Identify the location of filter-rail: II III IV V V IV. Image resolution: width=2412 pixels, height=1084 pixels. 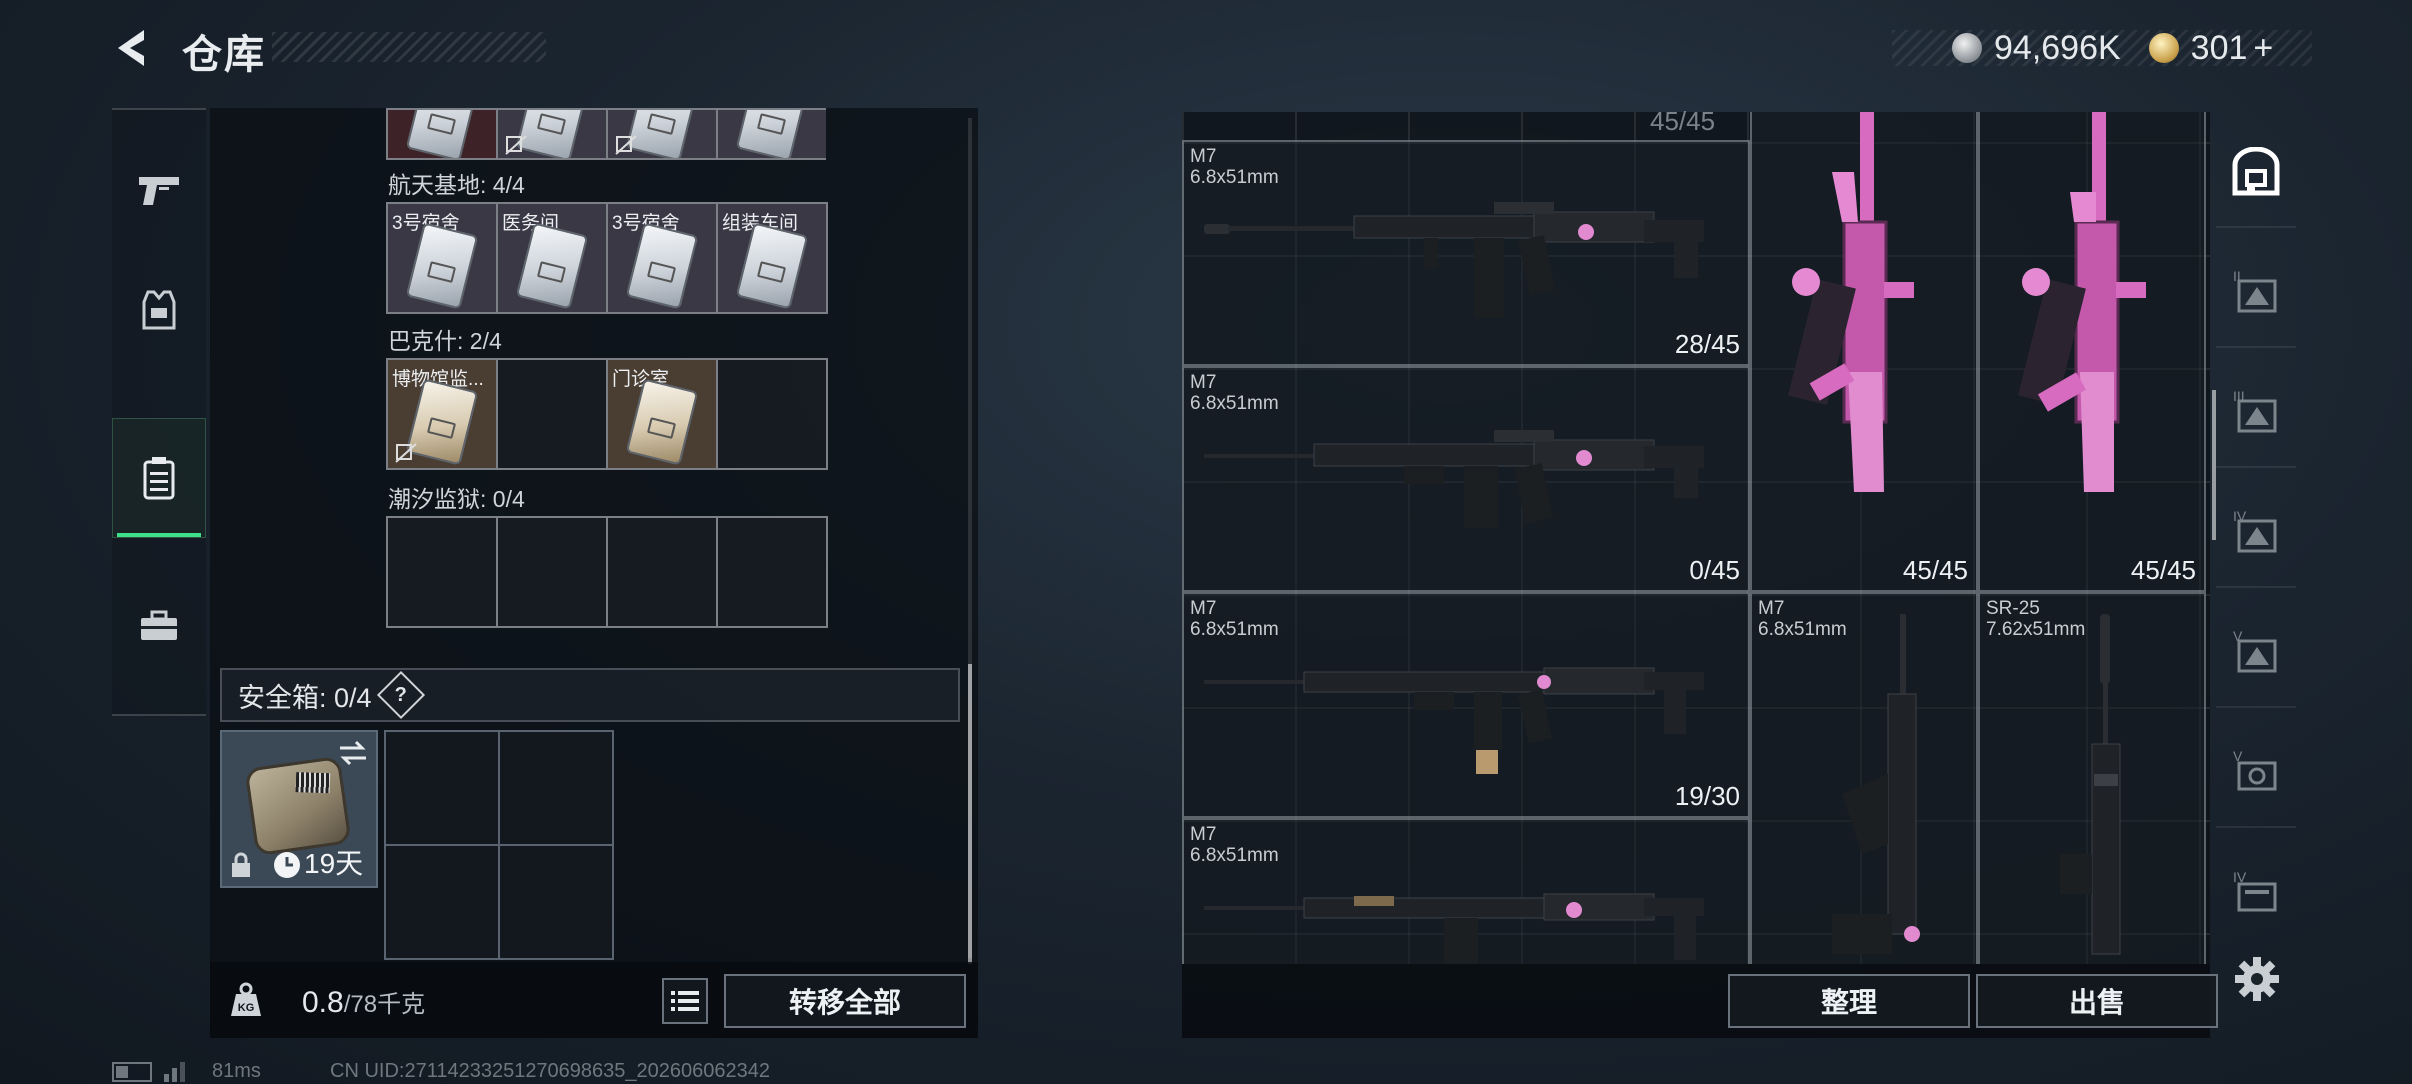
(2256, 544).